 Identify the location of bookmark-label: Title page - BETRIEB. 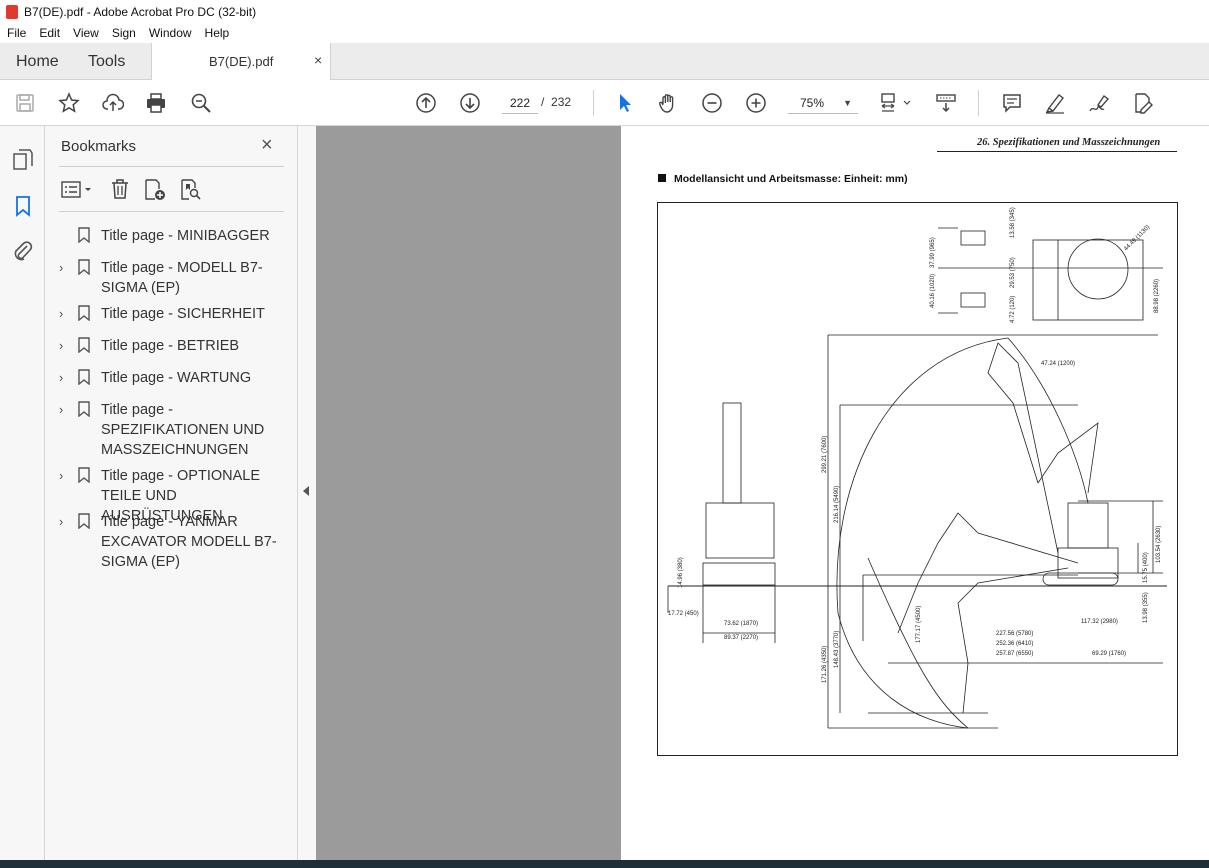
(170, 346).